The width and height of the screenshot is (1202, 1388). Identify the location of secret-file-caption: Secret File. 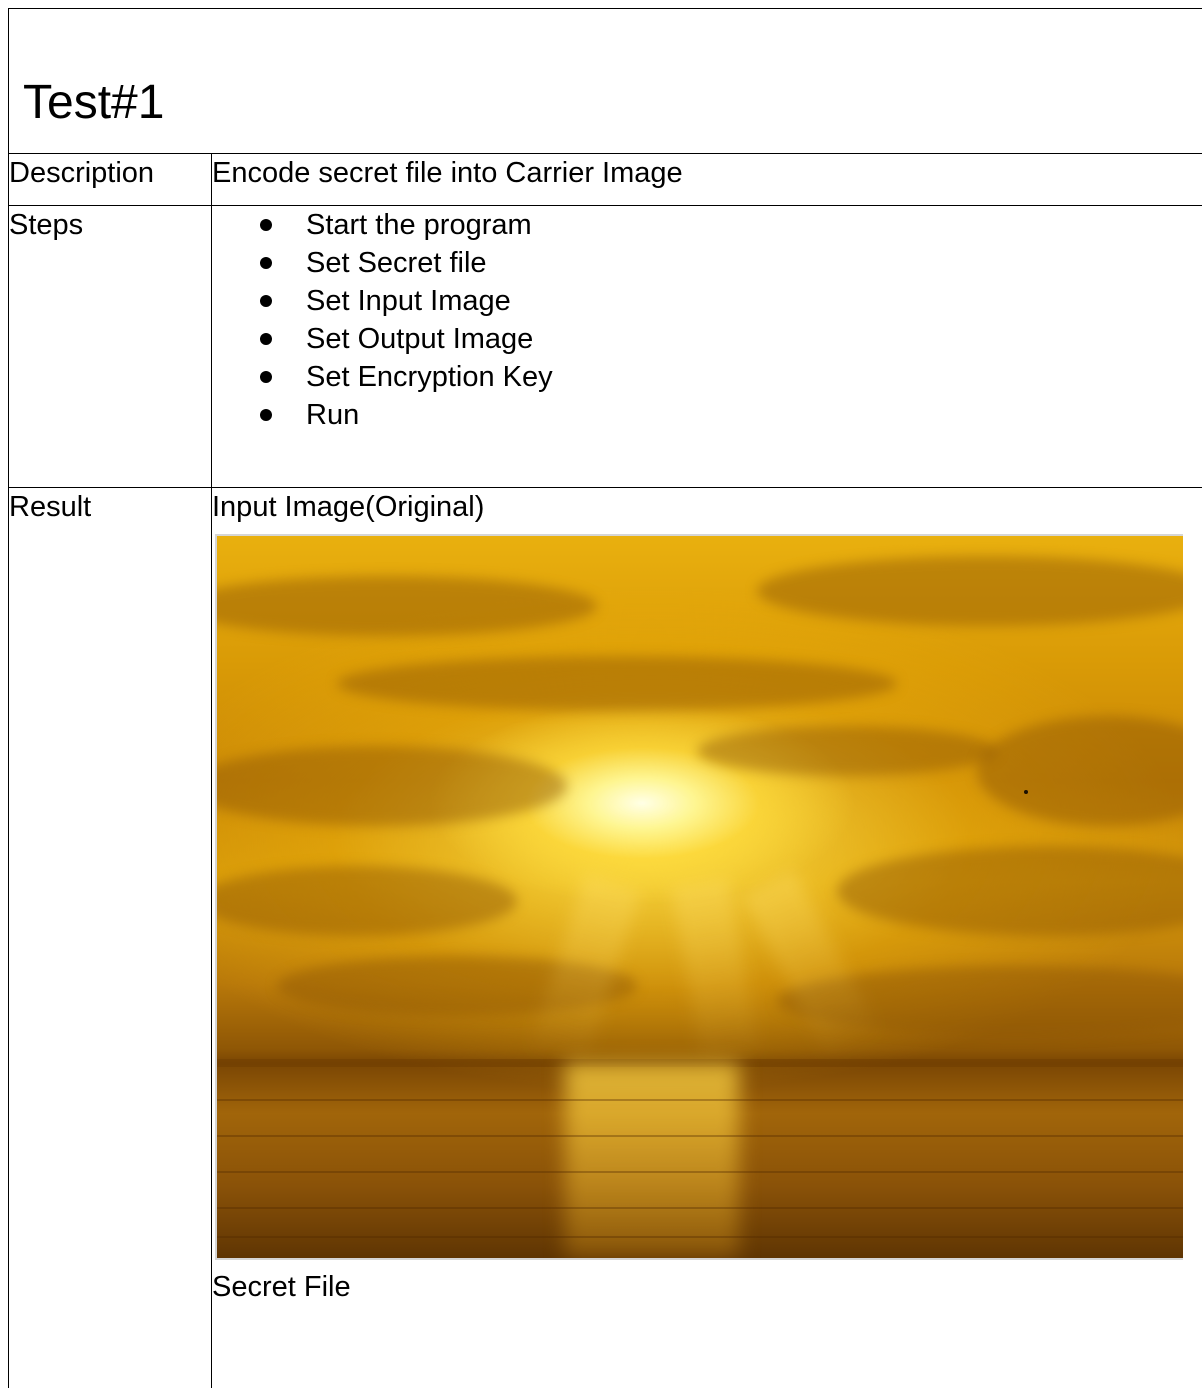
(707, 1287).